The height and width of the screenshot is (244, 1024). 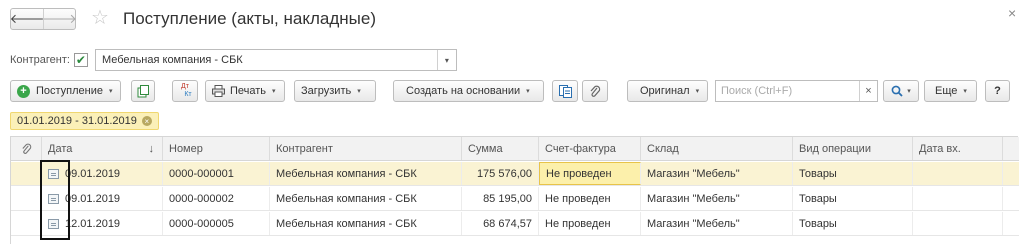 I want to click on column-header-label: Склад, so click(x=663, y=148).